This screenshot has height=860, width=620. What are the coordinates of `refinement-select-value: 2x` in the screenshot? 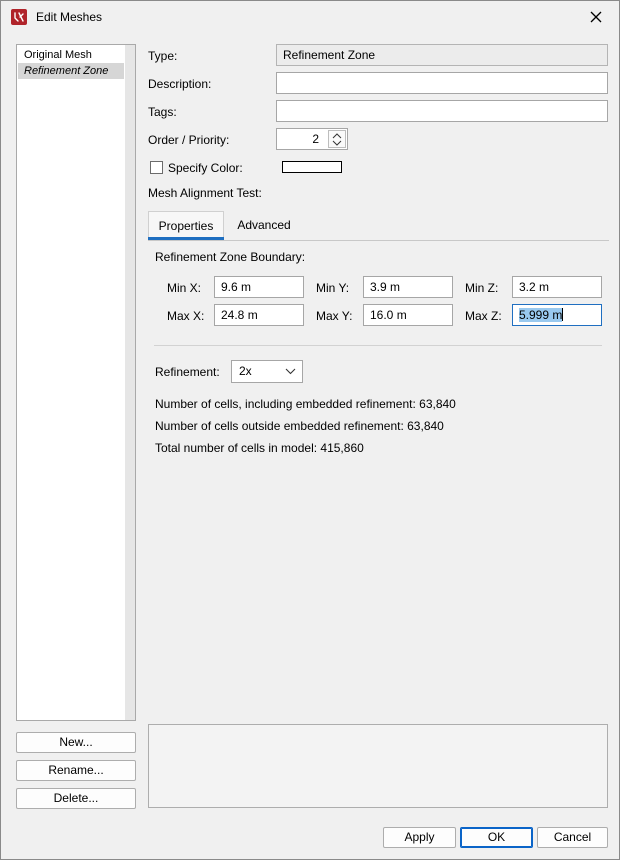 It's located at (245, 371).